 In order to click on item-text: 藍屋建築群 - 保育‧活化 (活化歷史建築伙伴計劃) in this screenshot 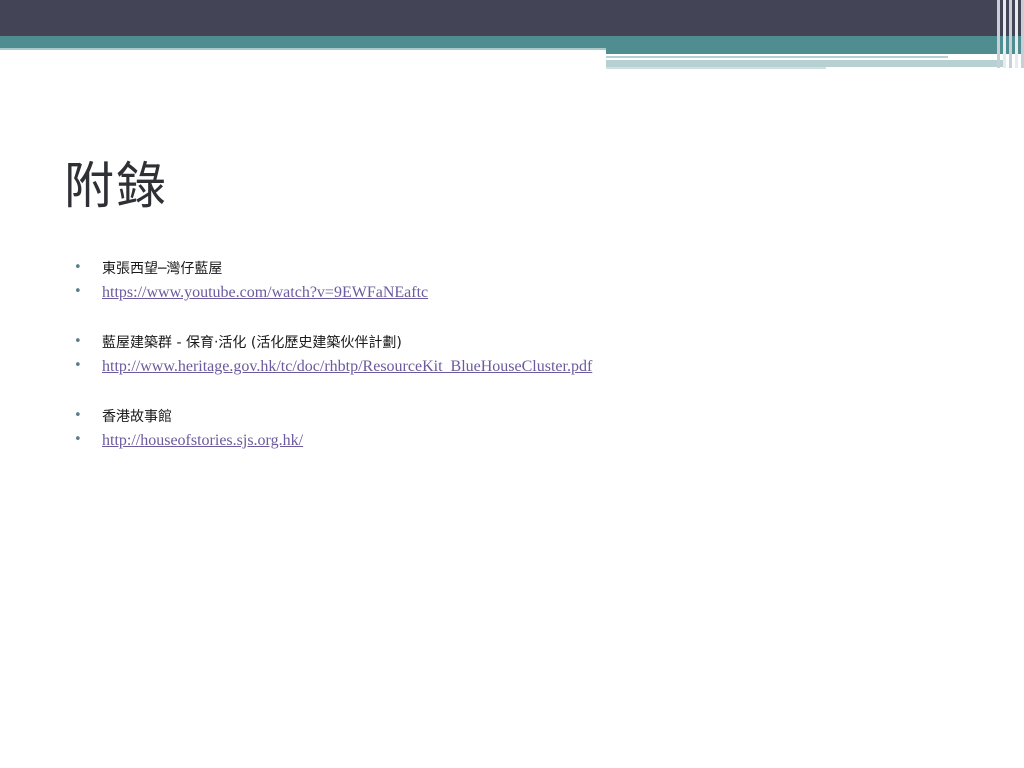, I will do `click(252, 343)`.